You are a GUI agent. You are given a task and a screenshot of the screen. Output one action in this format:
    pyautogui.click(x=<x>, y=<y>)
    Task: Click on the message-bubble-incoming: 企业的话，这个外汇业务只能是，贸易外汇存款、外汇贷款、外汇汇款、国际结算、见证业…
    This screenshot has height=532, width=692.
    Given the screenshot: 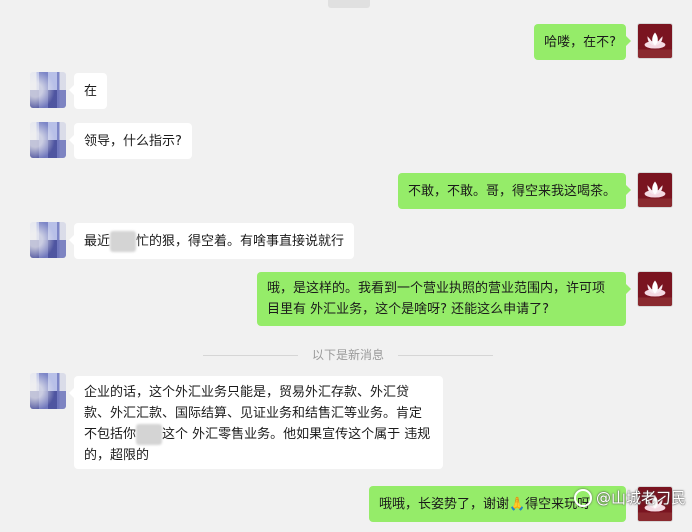 What is the action you would take?
    pyautogui.click(x=256, y=422)
    